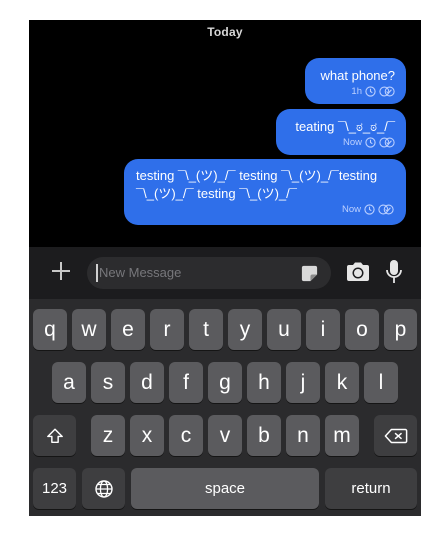  Describe the element at coordinates (69, 382) in the screenshot. I see `key-a: a` at that location.